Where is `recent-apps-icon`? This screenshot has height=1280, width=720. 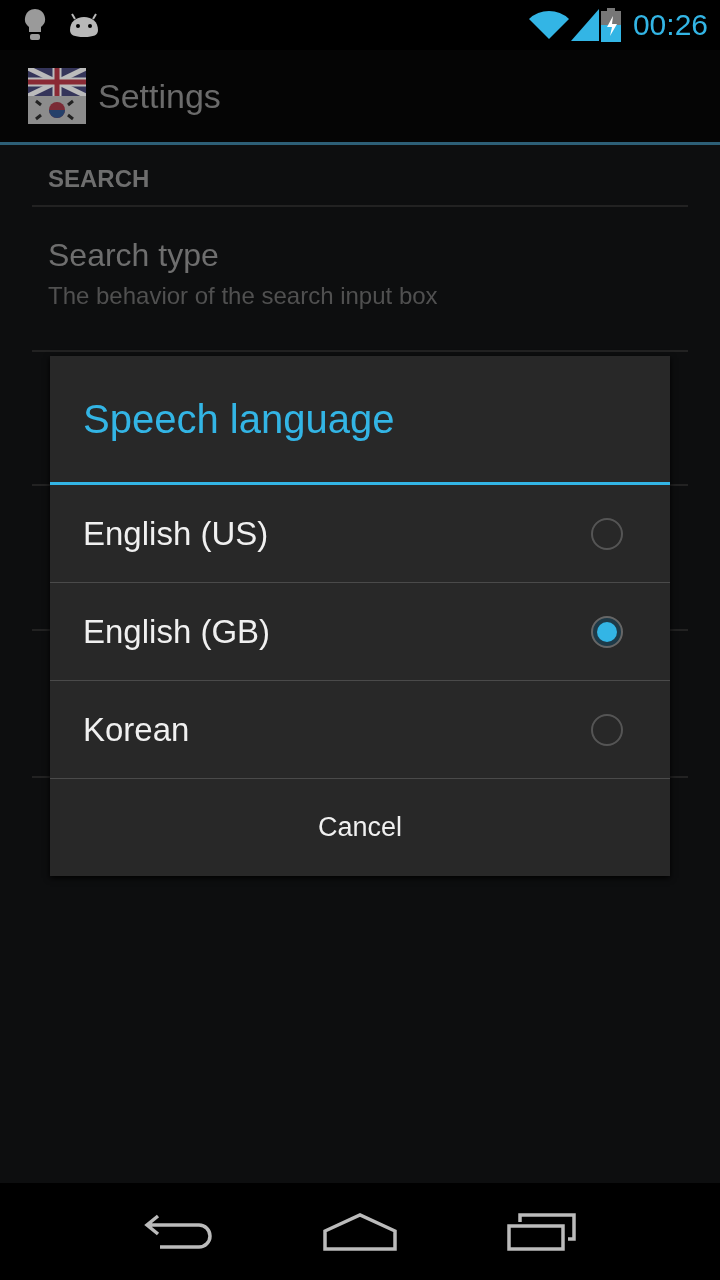 recent-apps-icon is located at coordinates (540, 1231).